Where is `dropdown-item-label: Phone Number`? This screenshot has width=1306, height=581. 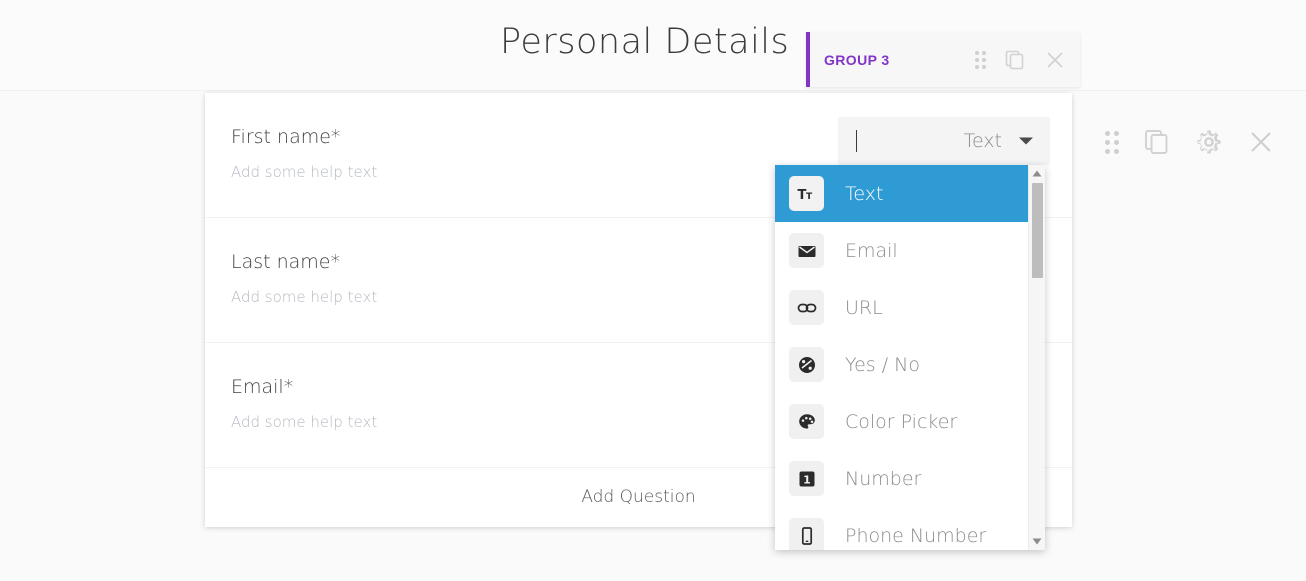
dropdown-item-label: Phone Number is located at coordinates (916, 535).